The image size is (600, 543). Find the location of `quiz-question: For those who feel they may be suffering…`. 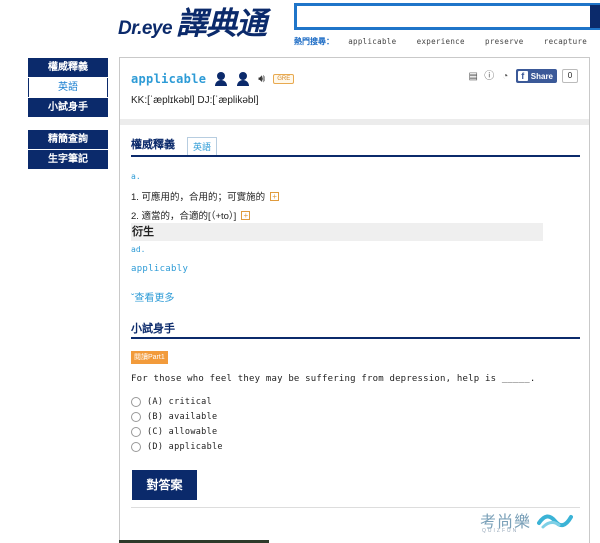

quiz-question: For those who feel they may be suffering… is located at coordinates (333, 379).